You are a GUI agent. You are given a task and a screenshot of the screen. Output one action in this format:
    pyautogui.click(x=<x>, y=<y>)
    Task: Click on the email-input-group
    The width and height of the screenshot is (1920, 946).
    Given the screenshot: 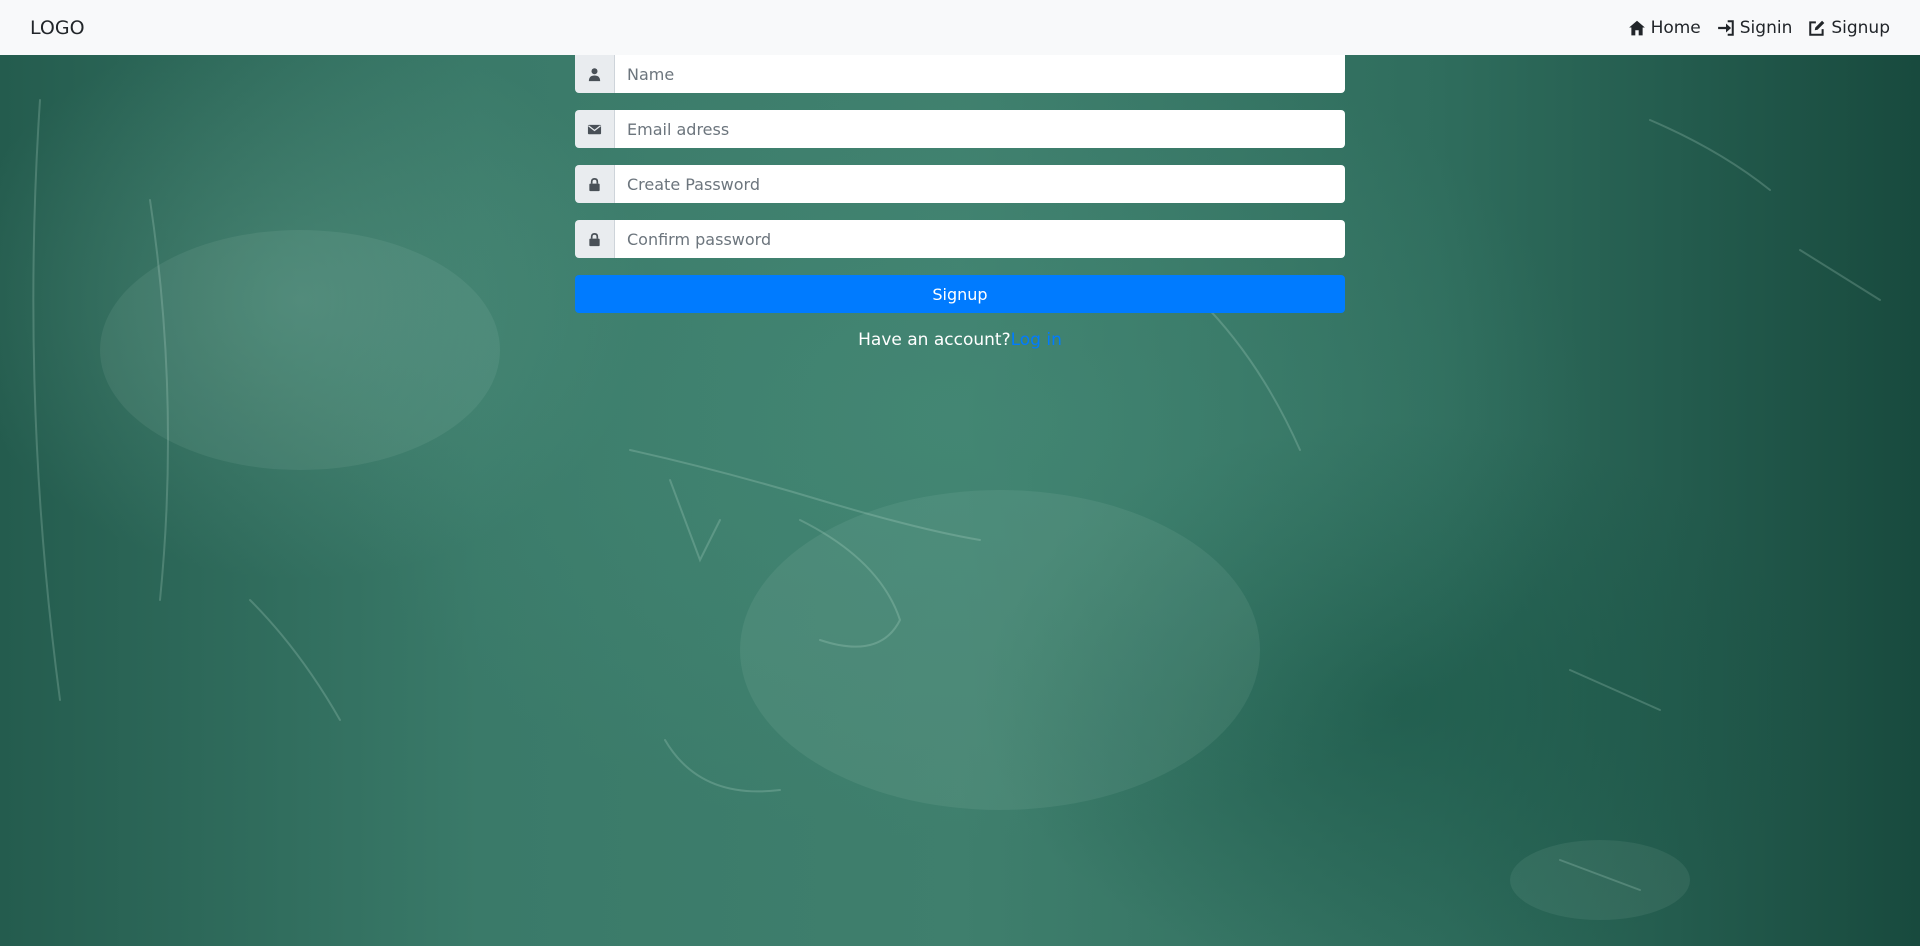 What is the action you would take?
    pyautogui.click(x=960, y=129)
    